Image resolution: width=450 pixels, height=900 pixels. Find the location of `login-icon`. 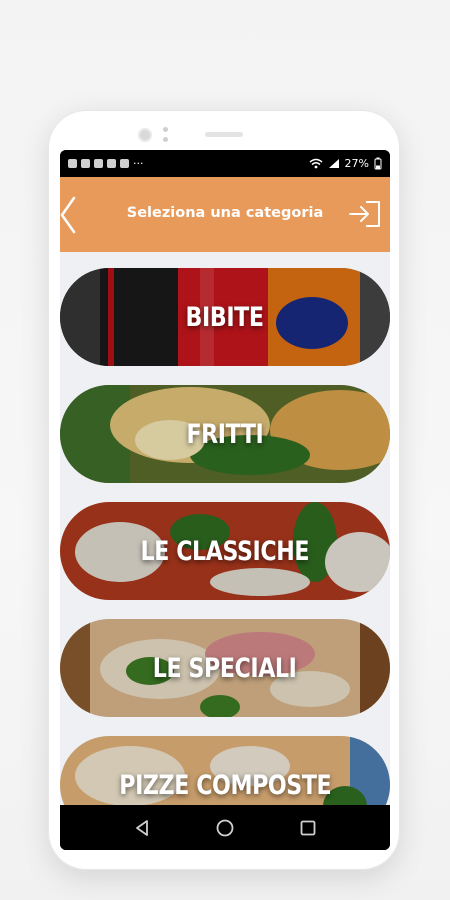

login-icon is located at coordinates (365, 214).